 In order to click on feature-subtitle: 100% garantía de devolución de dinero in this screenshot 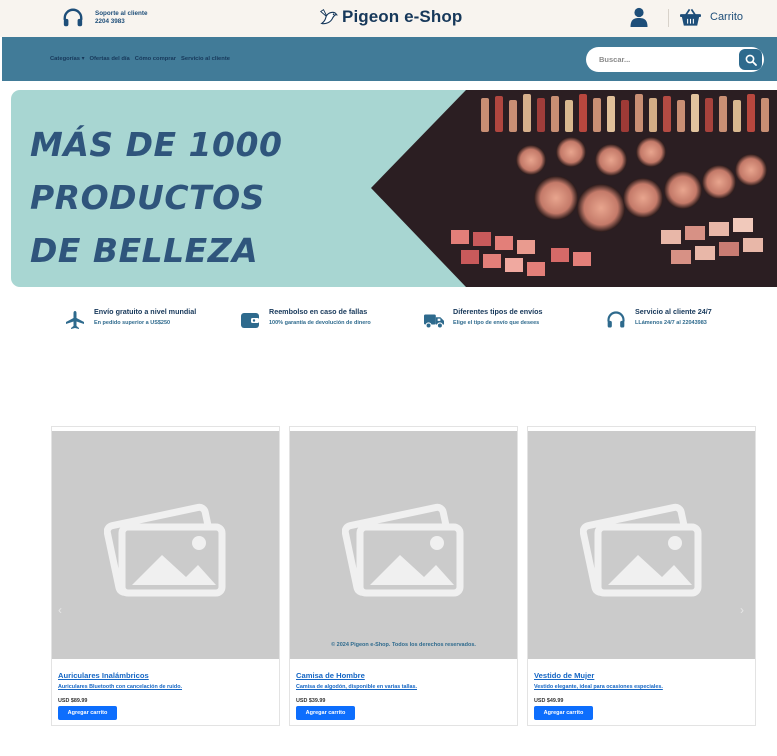, I will do `click(320, 323)`.